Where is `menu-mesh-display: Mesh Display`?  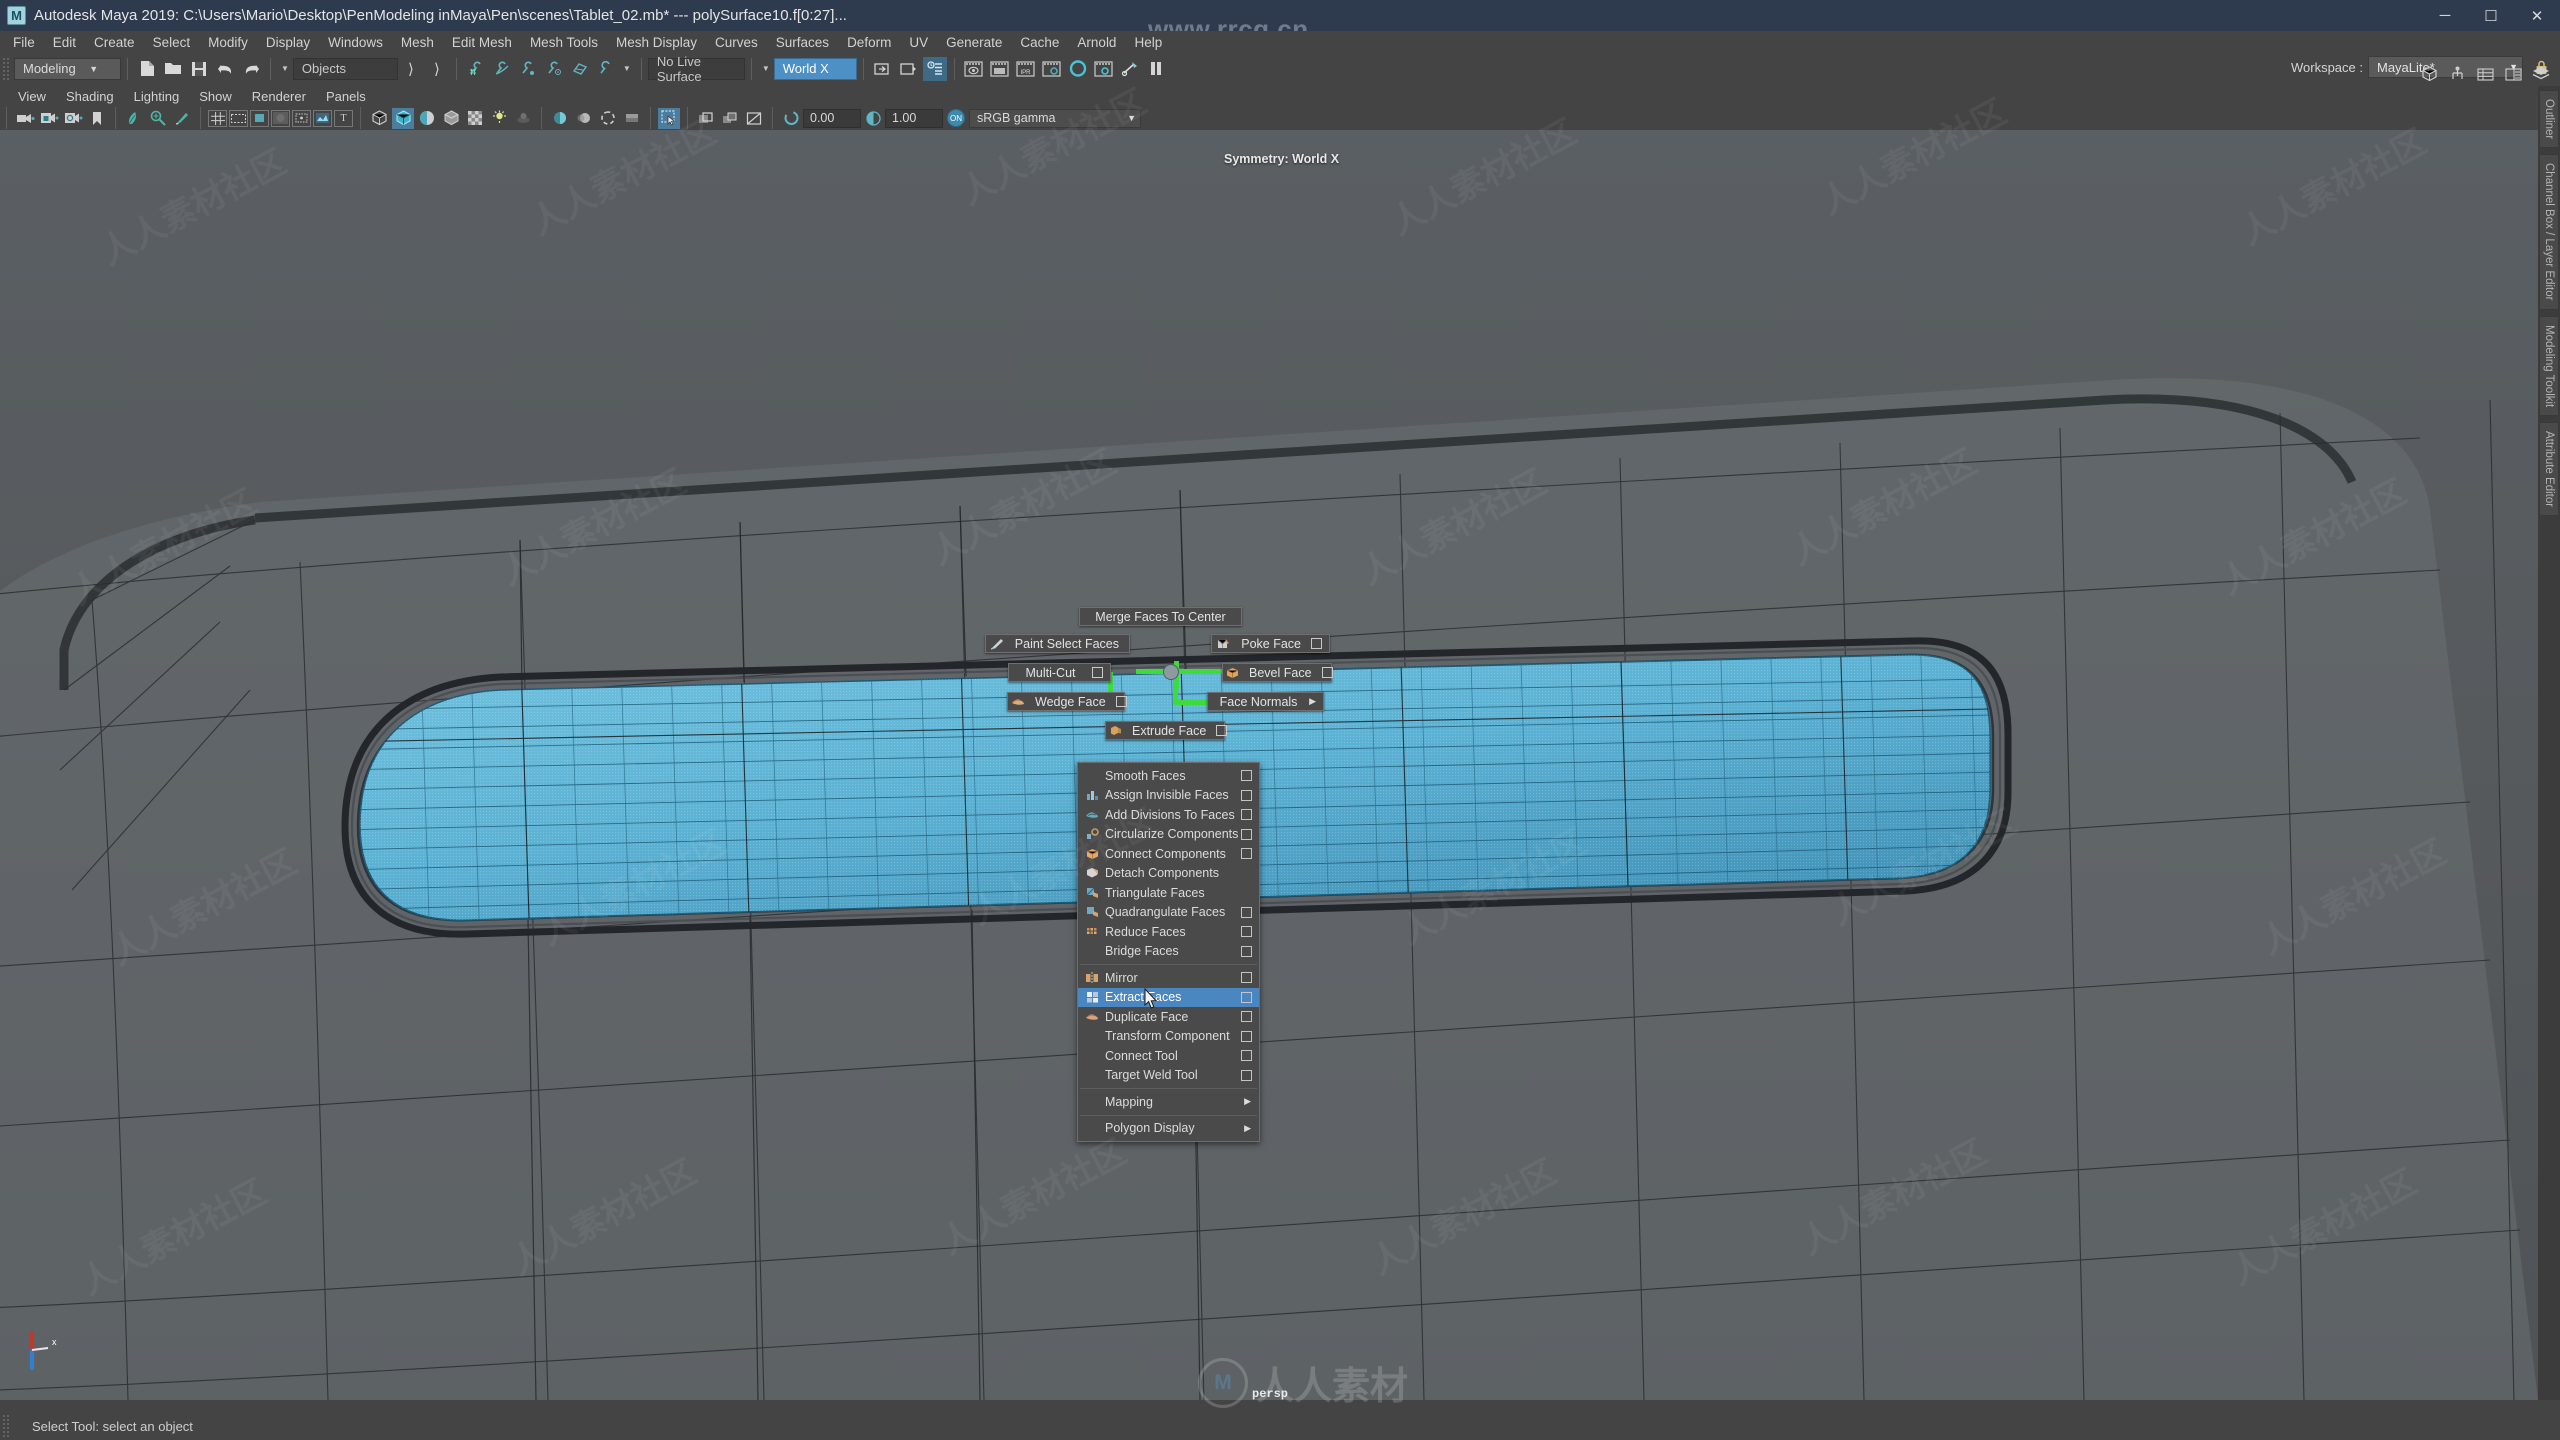 menu-mesh-display: Mesh Display is located at coordinates (656, 42).